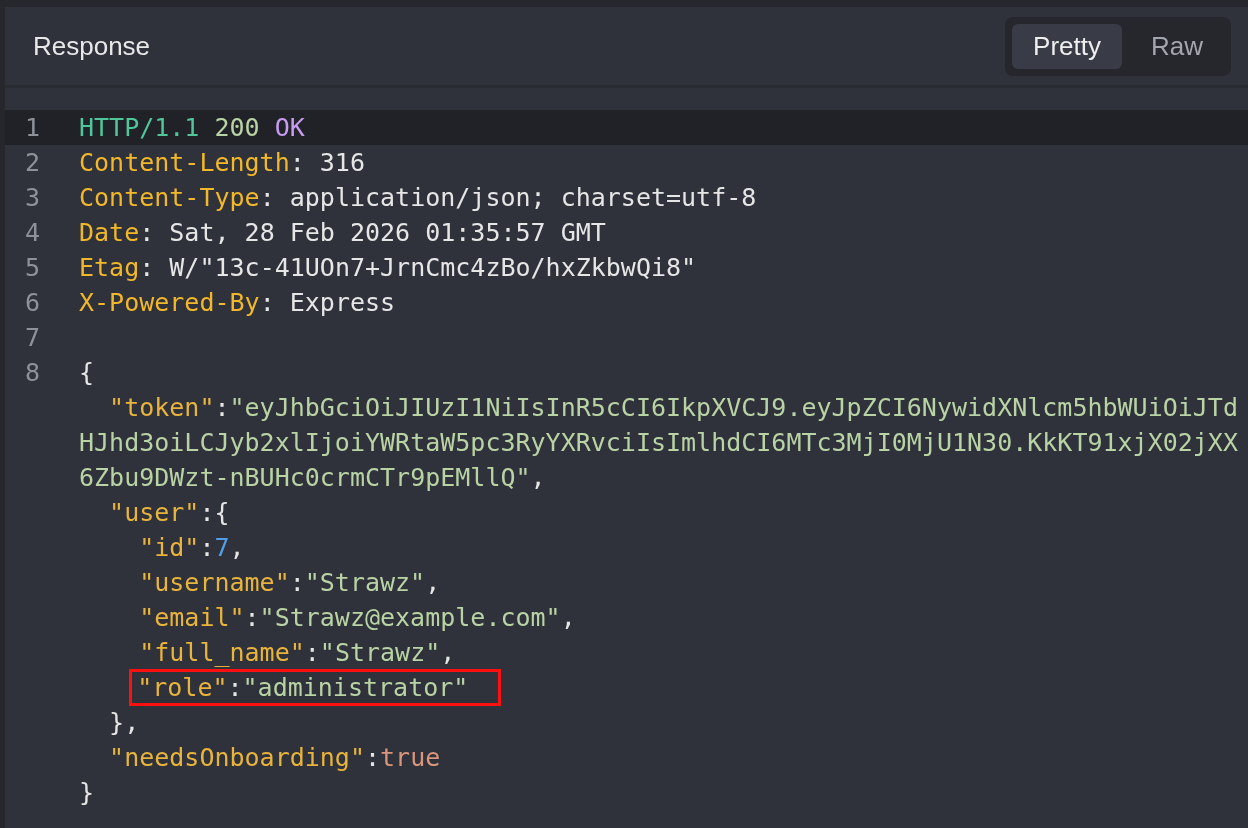 This screenshot has height=828, width=1248. I want to click on view-tab: Raw, so click(1177, 46).